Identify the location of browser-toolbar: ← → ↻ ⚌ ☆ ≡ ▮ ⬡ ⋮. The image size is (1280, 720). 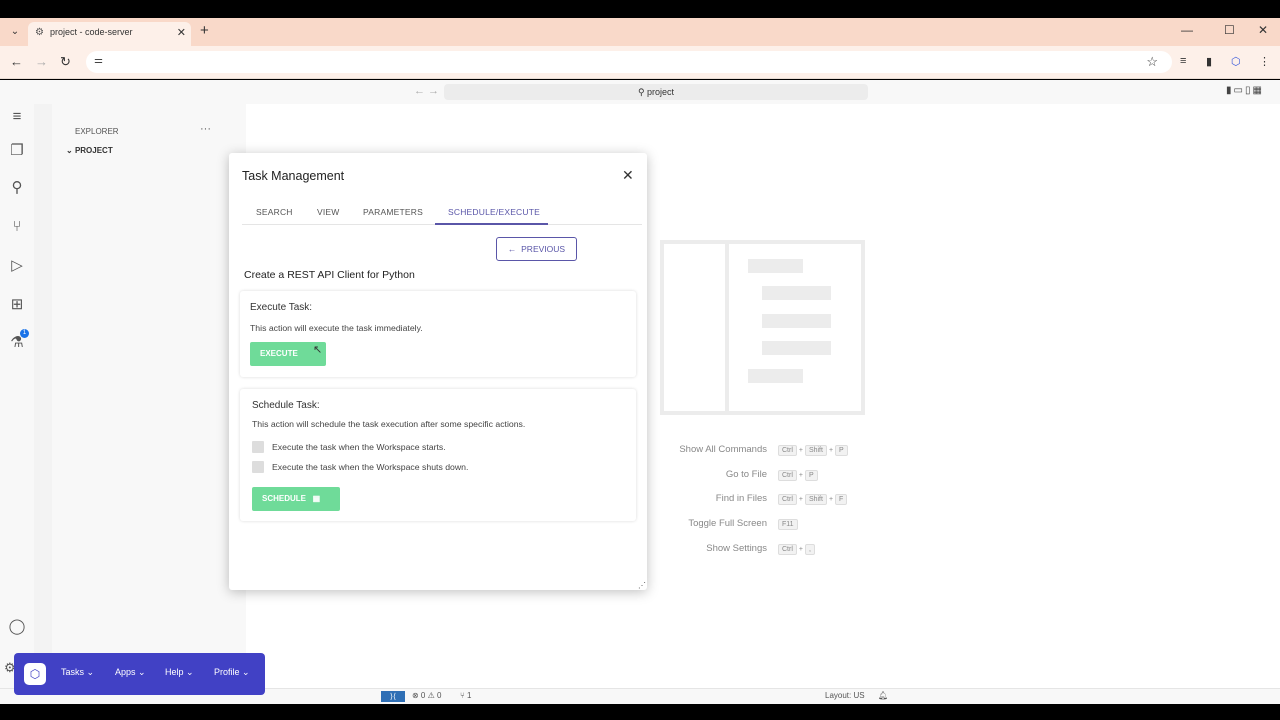
(640, 62).